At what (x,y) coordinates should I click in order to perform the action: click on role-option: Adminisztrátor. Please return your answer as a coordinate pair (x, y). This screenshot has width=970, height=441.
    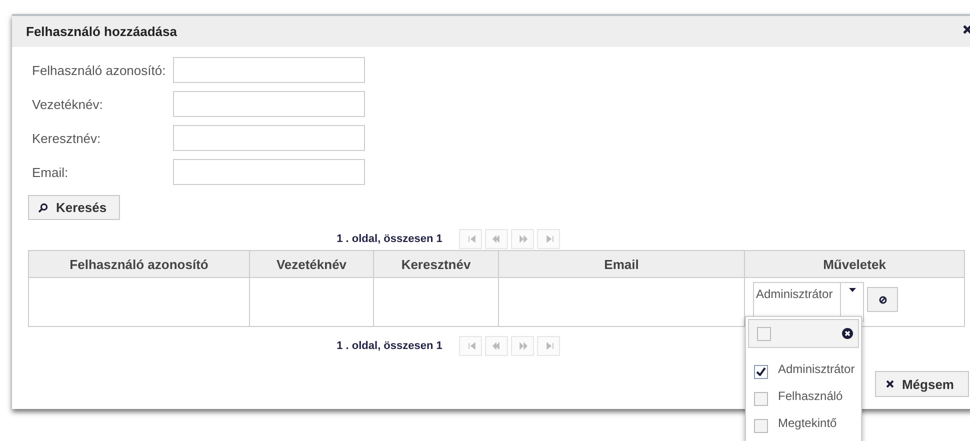
    Looking at the image, I should click on (803, 371).